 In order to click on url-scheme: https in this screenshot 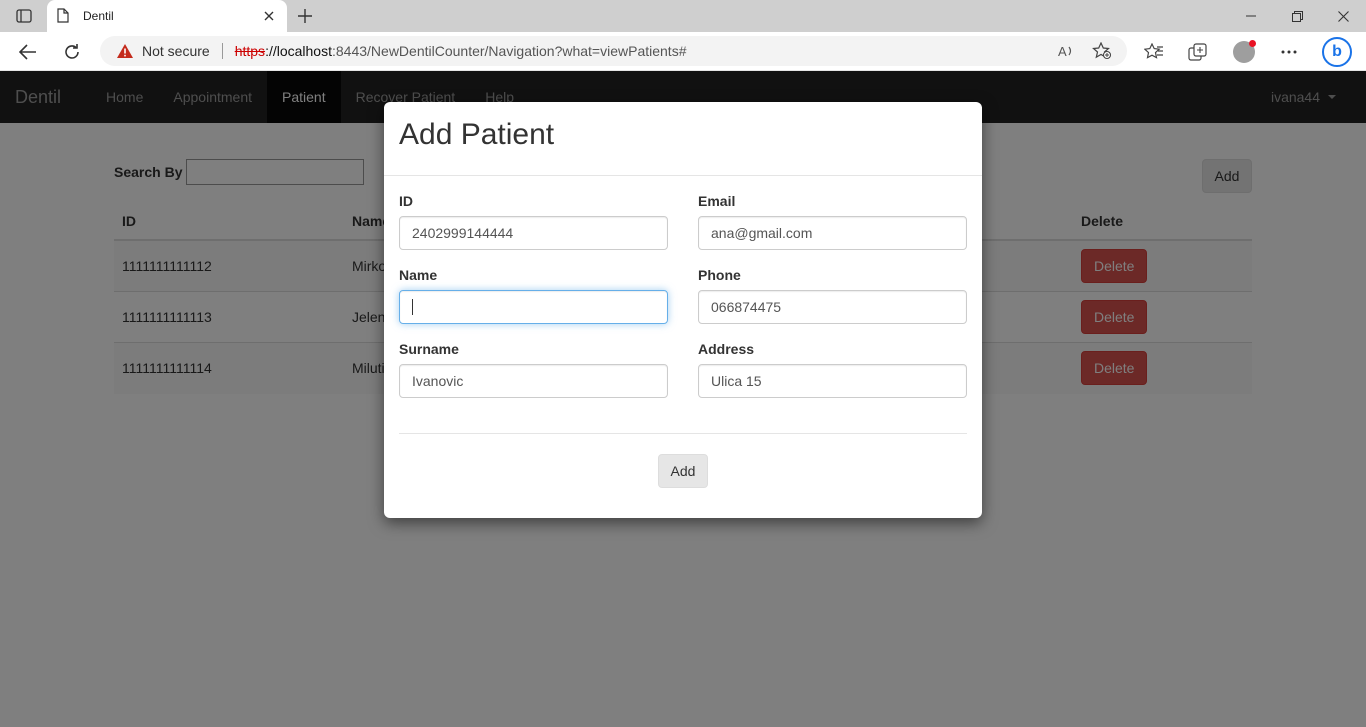, I will do `click(250, 51)`.